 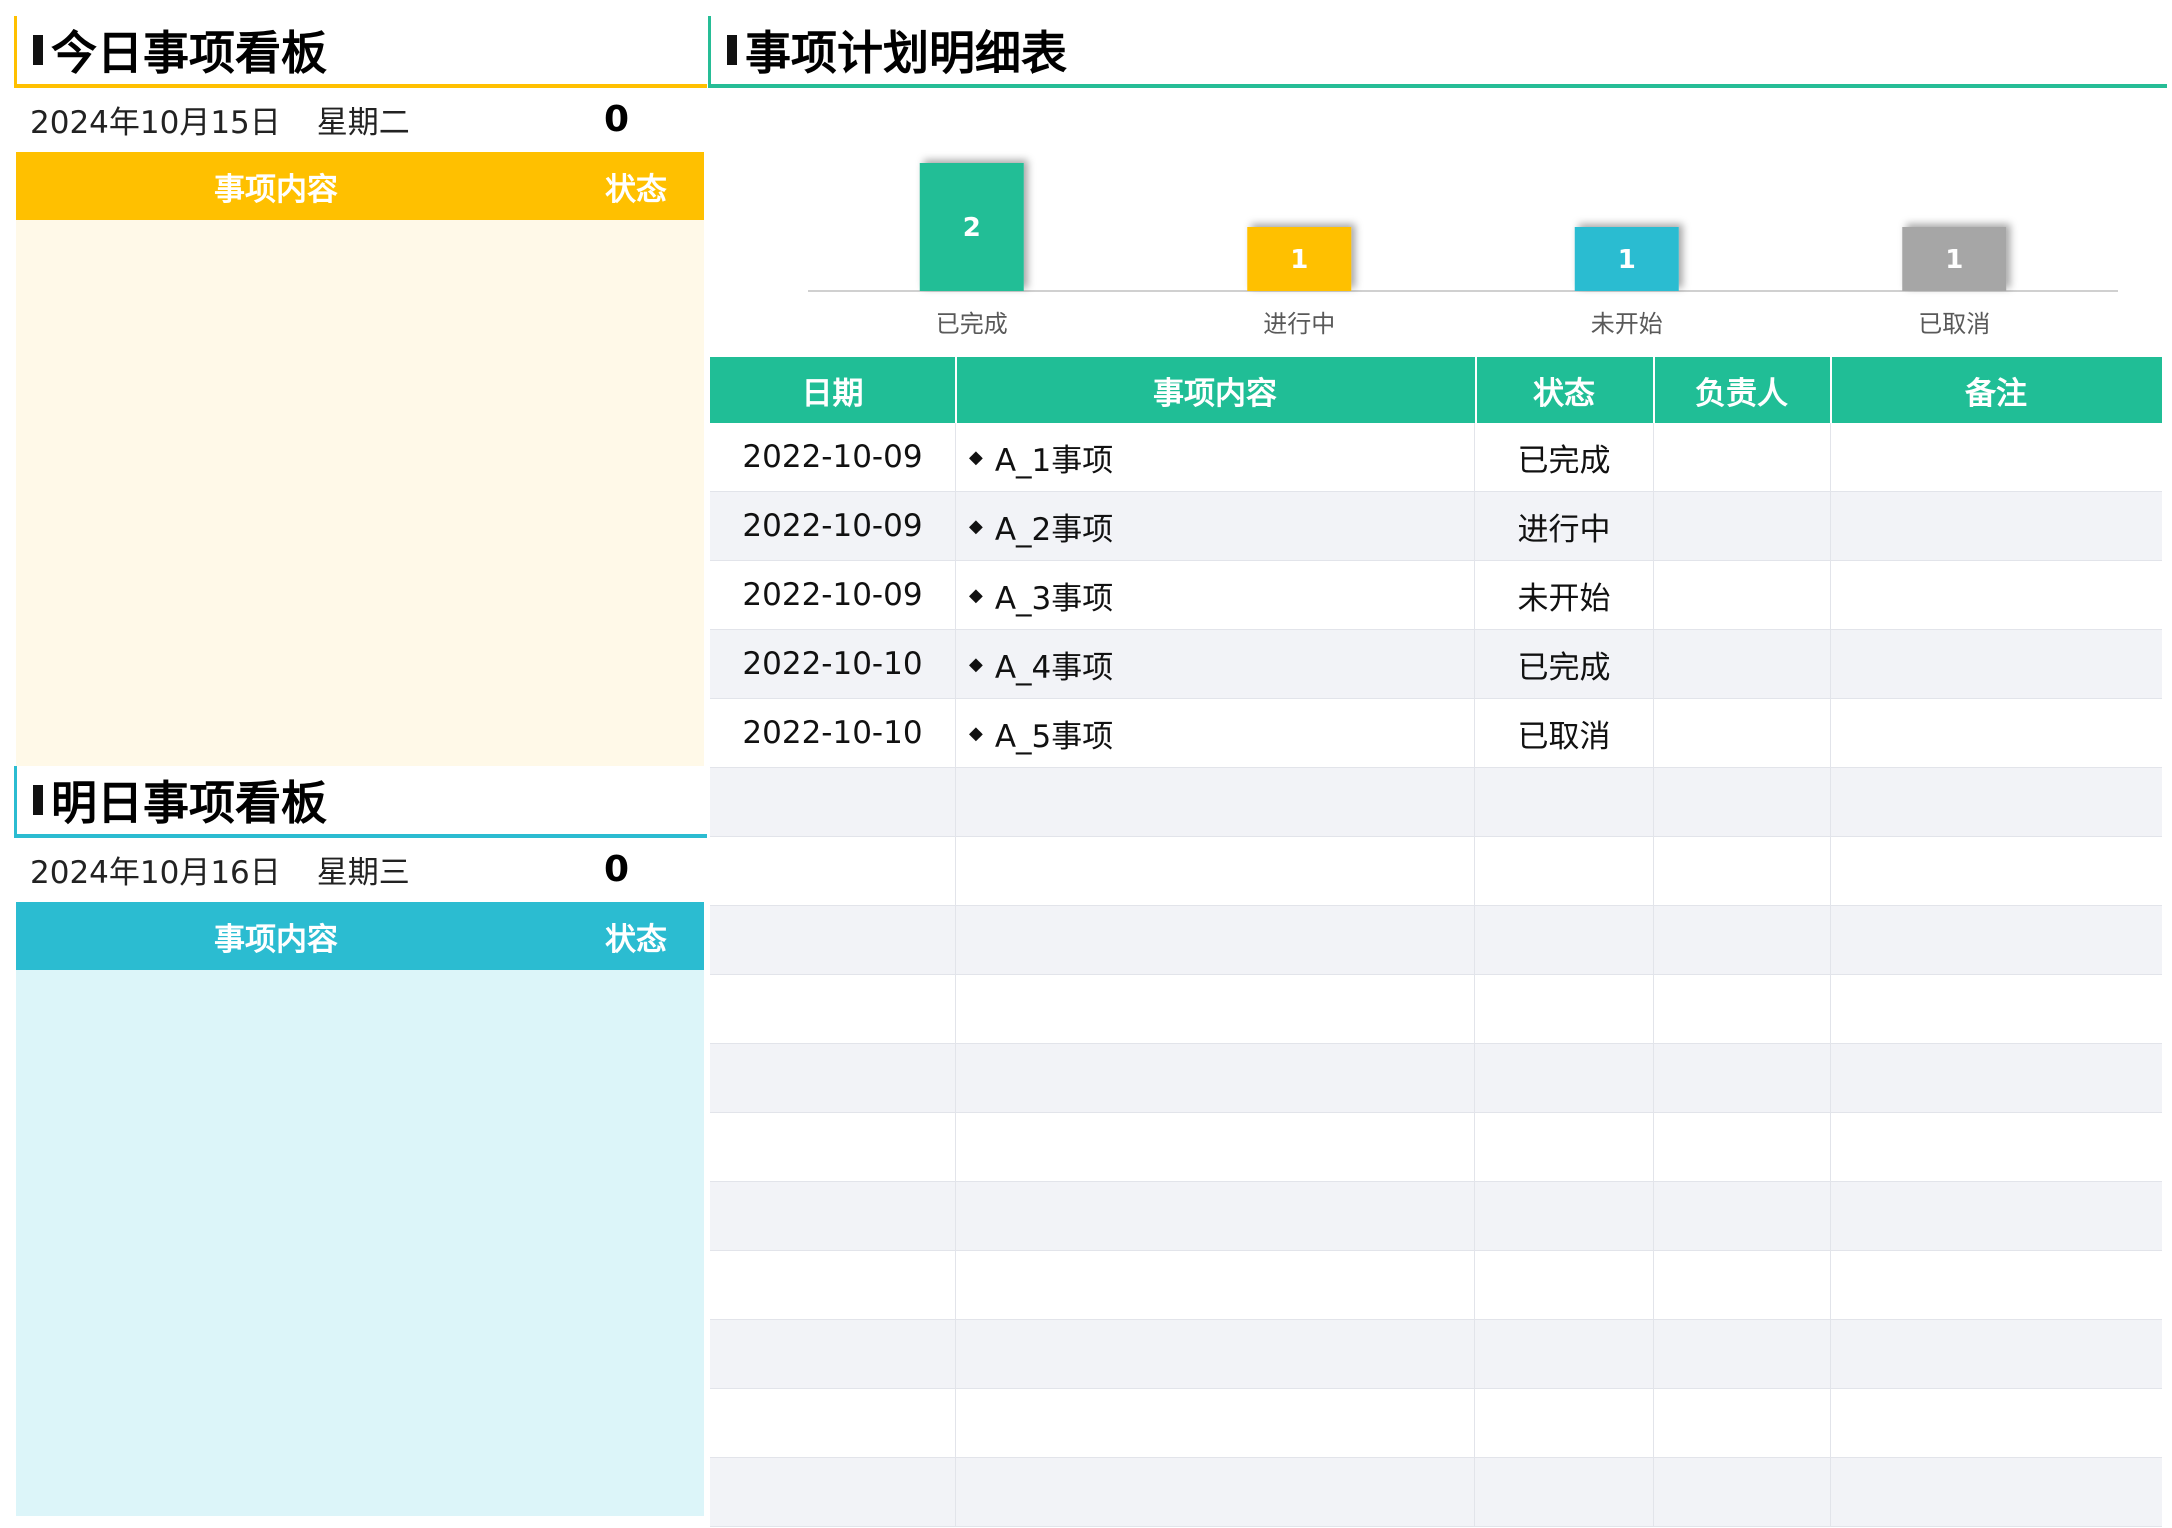 I want to click on table-row: 2022-10-10 ◆ A_4事项 已完成, so click(x=1436, y=664).